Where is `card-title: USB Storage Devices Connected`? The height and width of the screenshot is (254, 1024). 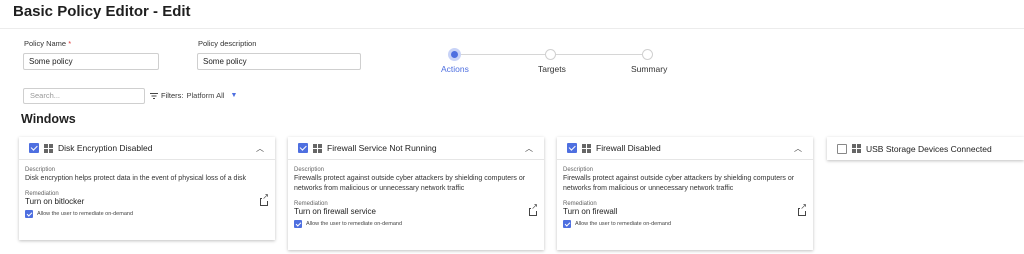 card-title: USB Storage Devices Connected is located at coordinates (929, 148).